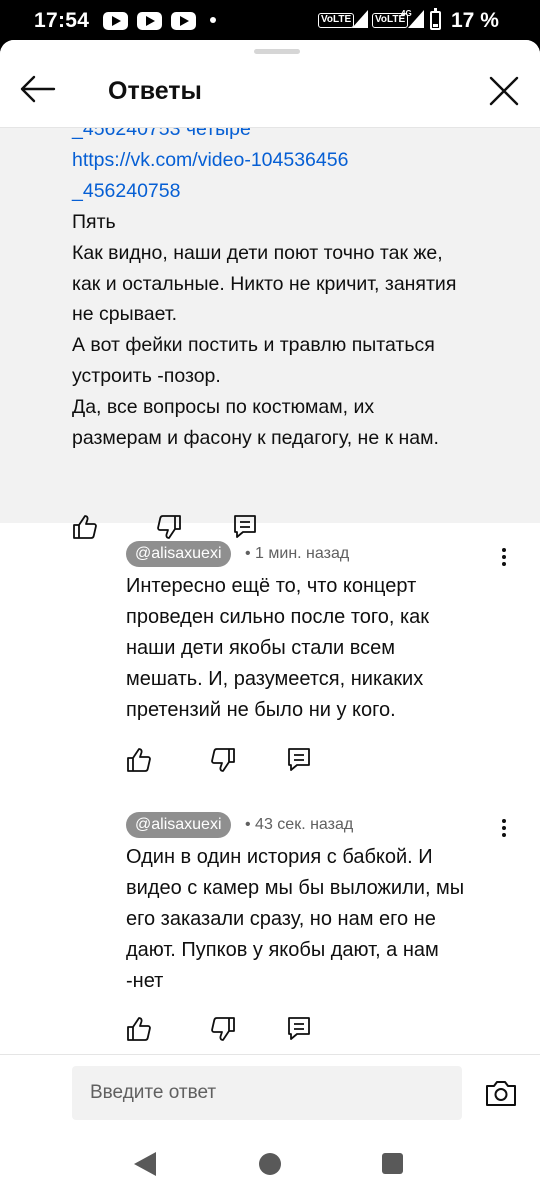 The width and height of the screenshot is (540, 1200). I want to click on system-nav-bar, so click(270, 1170).